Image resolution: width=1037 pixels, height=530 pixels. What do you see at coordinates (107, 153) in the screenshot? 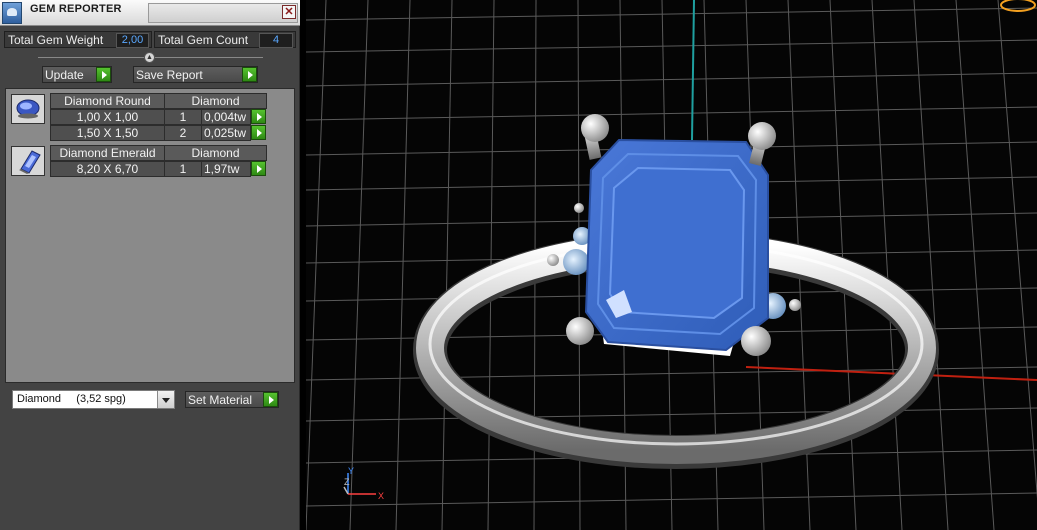
I see `gem-name-cell: Diamond Emerald` at bounding box center [107, 153].